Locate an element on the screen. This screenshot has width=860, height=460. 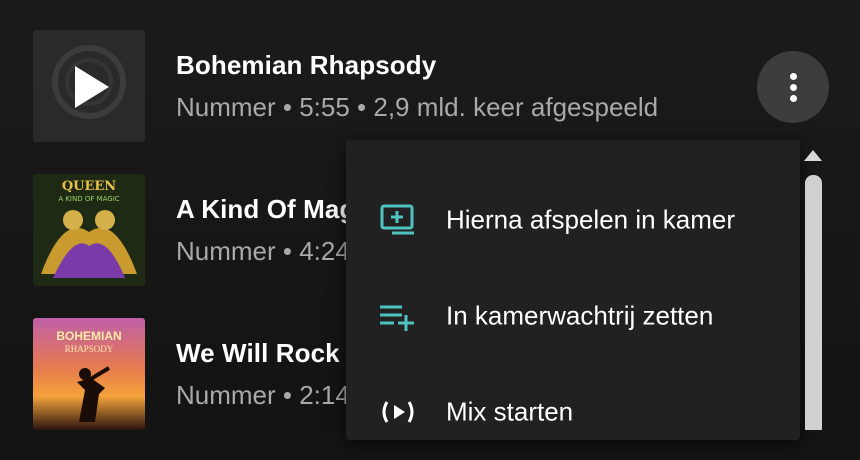
play-icon is located at coordinates (89, 86).